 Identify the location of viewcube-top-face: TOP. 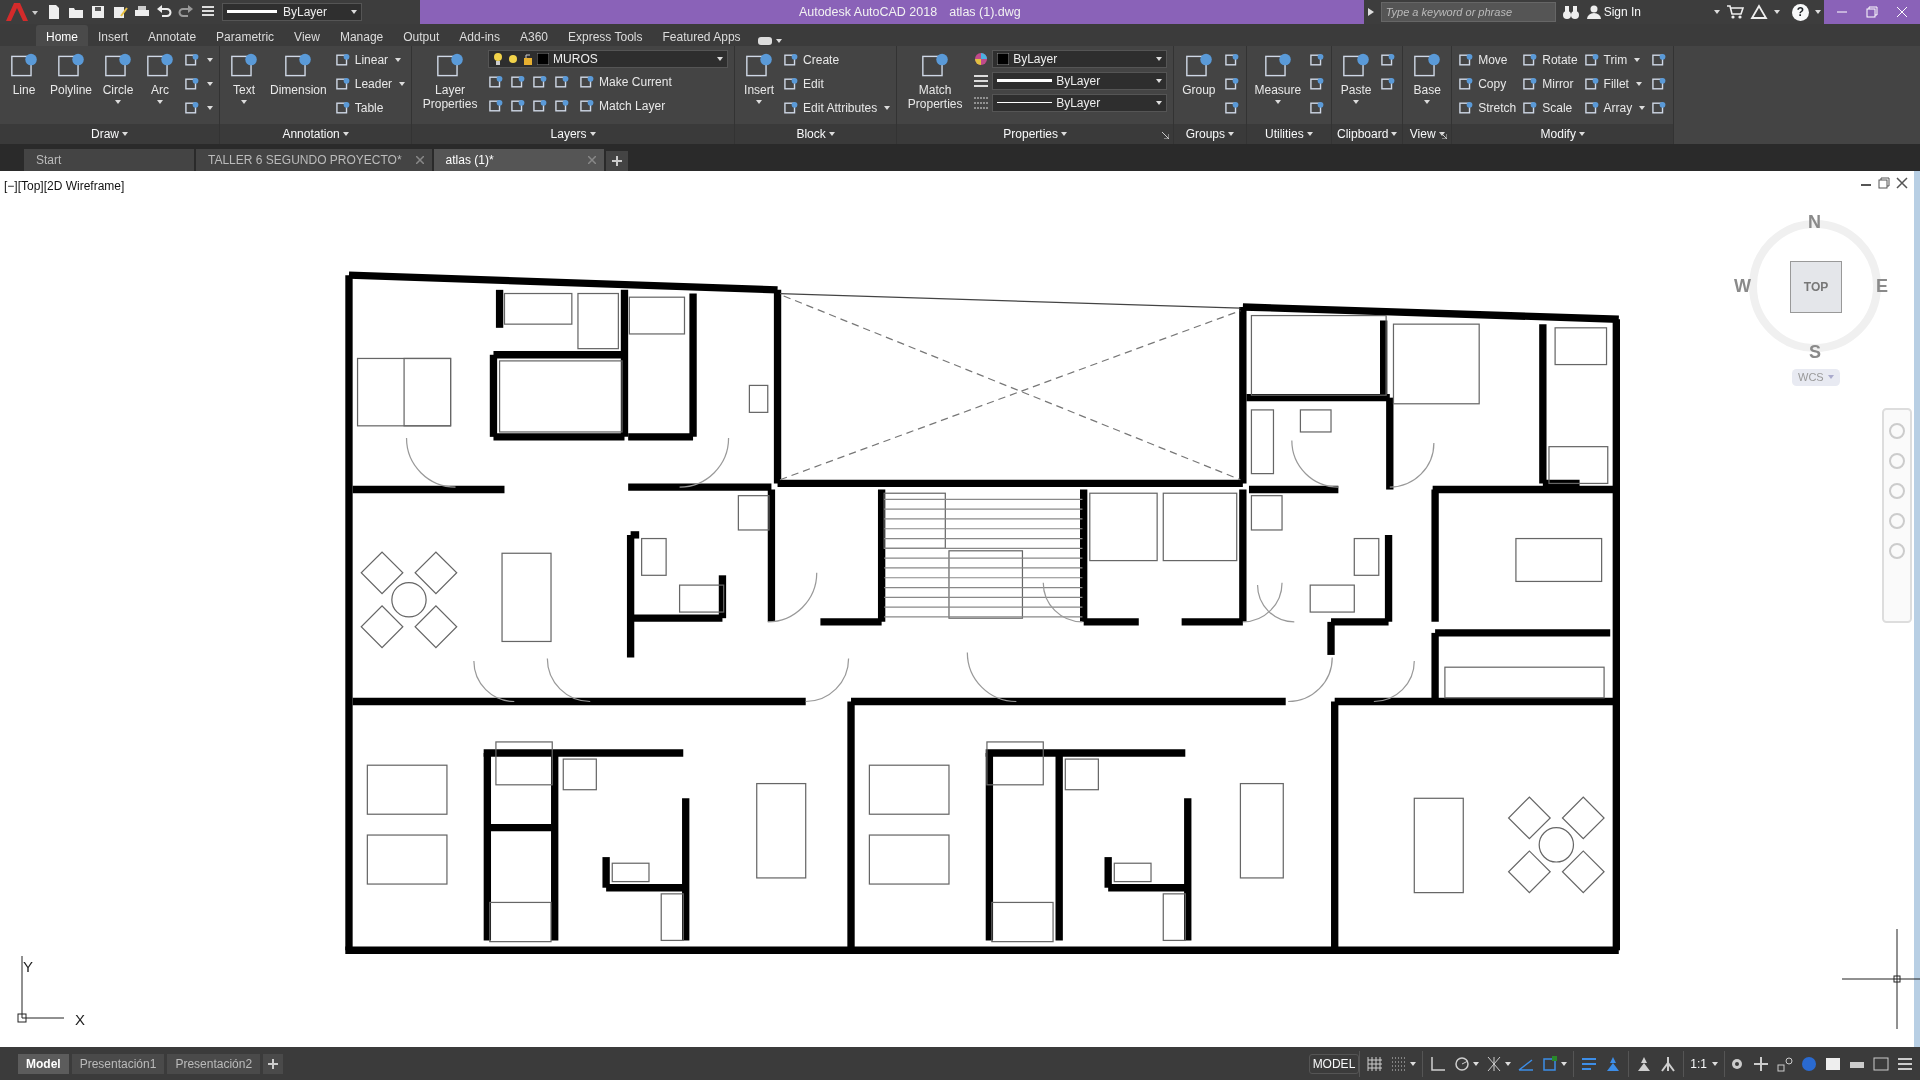
(1816, 287).